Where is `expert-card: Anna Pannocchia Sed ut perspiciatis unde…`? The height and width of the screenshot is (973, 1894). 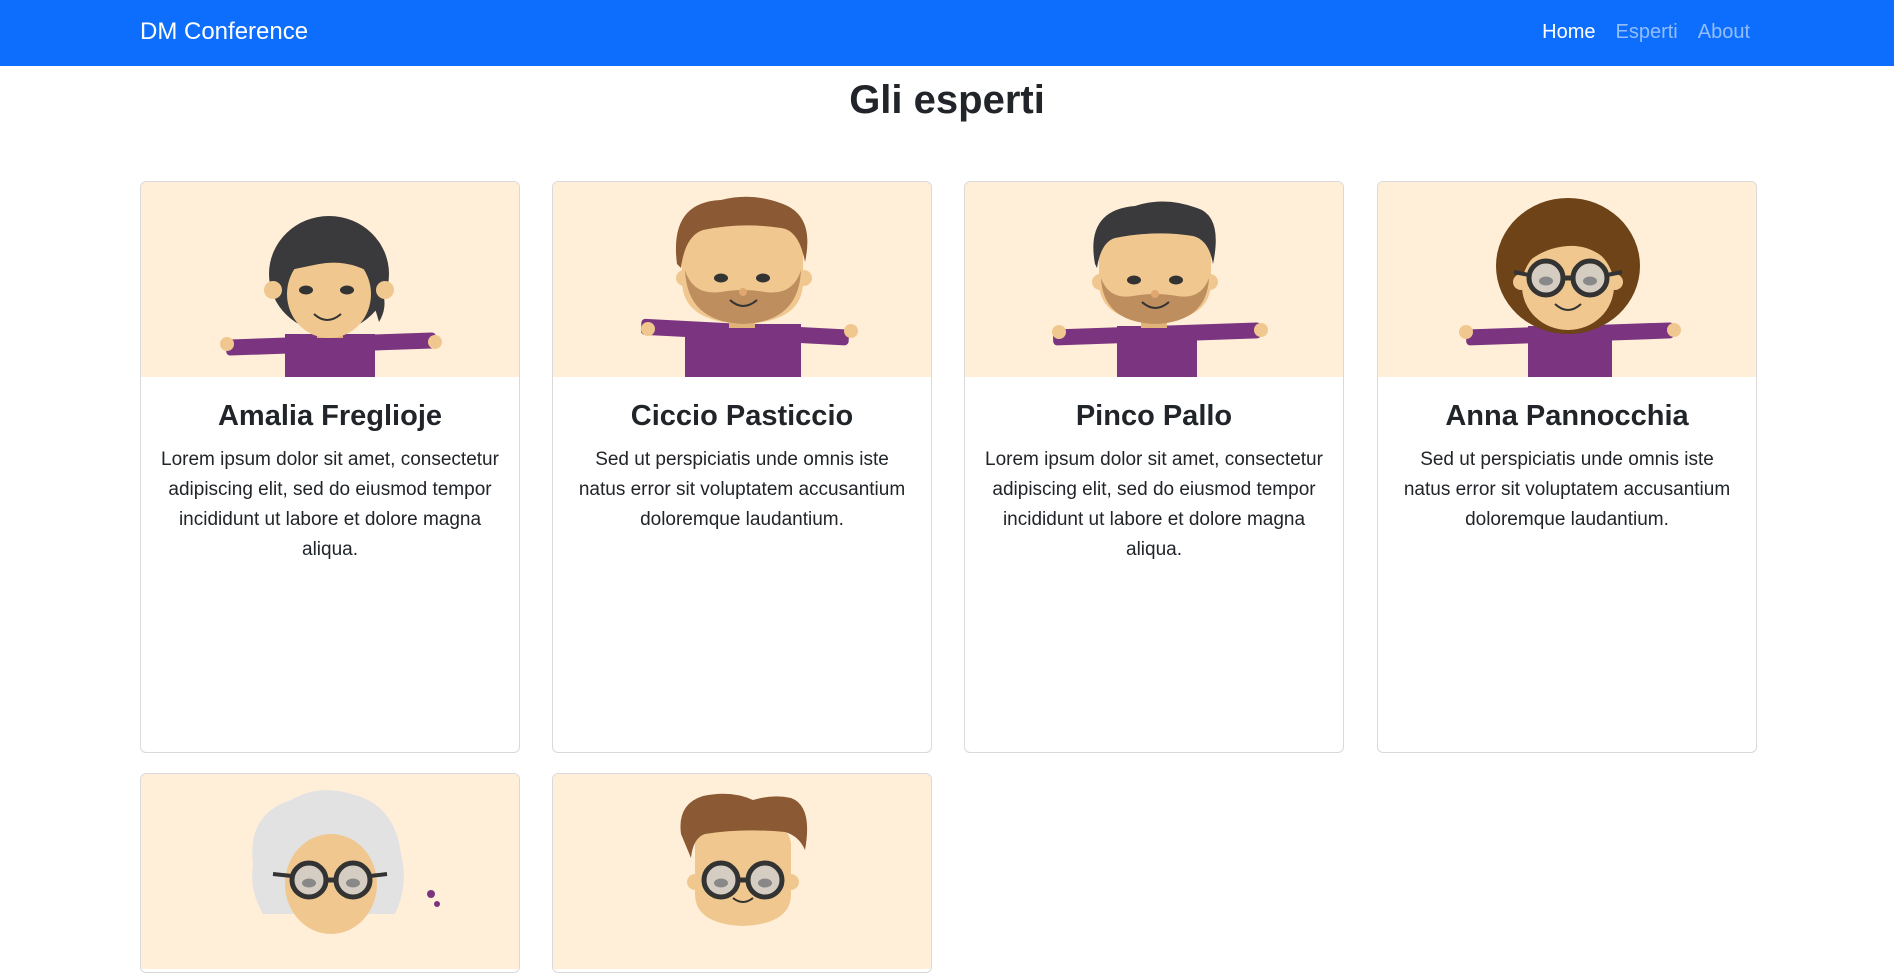
expert-card: Anna Pannocchia Sed ut perspiciatis unde… is located at coordinates (1567, 467).